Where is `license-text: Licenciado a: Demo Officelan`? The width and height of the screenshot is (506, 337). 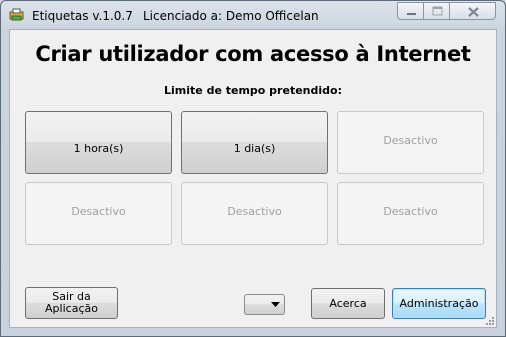
license-text: Licenciado a: Demo Officelan is located at coordinates (231, 16).